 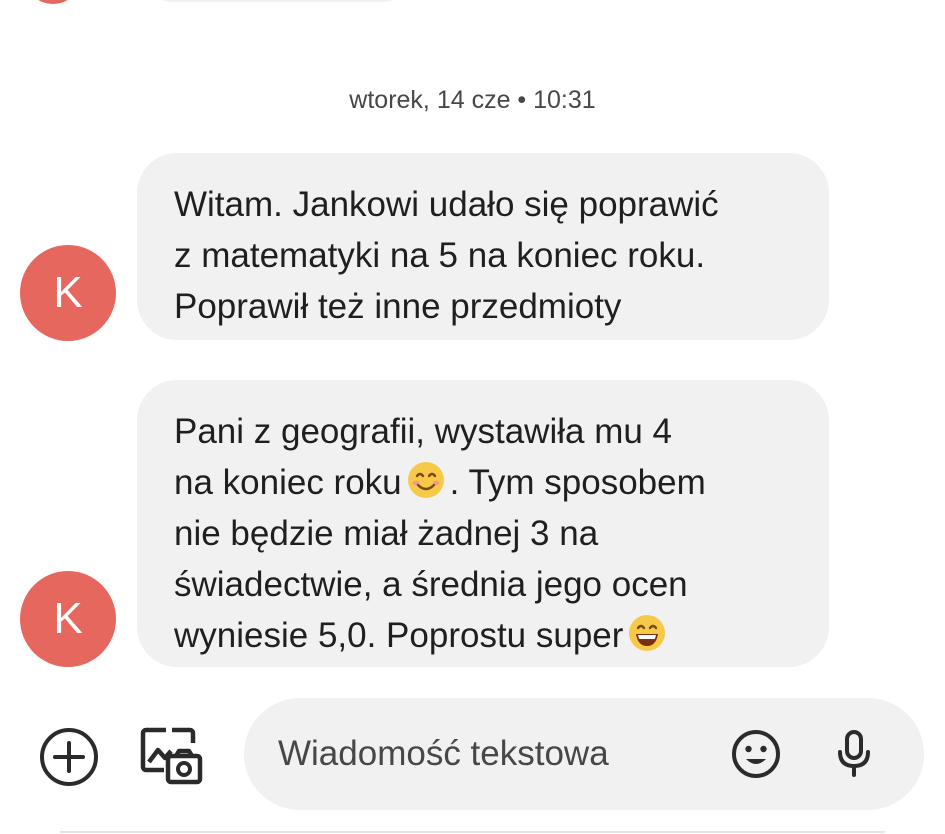 I want to click on gallery-icon, so click(x=171, y=756).